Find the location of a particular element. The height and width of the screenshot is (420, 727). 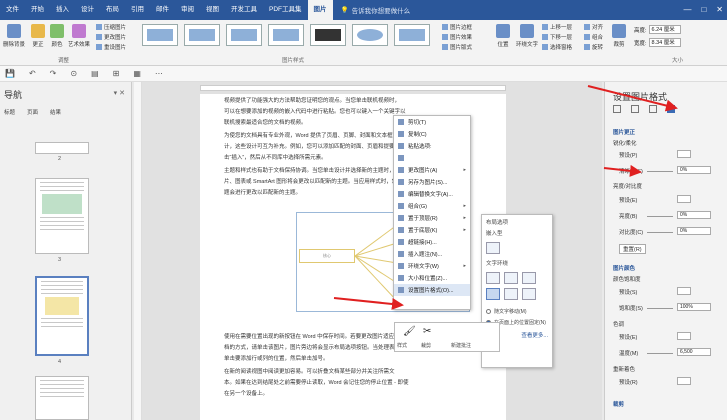

tone-preset-dropdown is located at coordinates (684, 336).